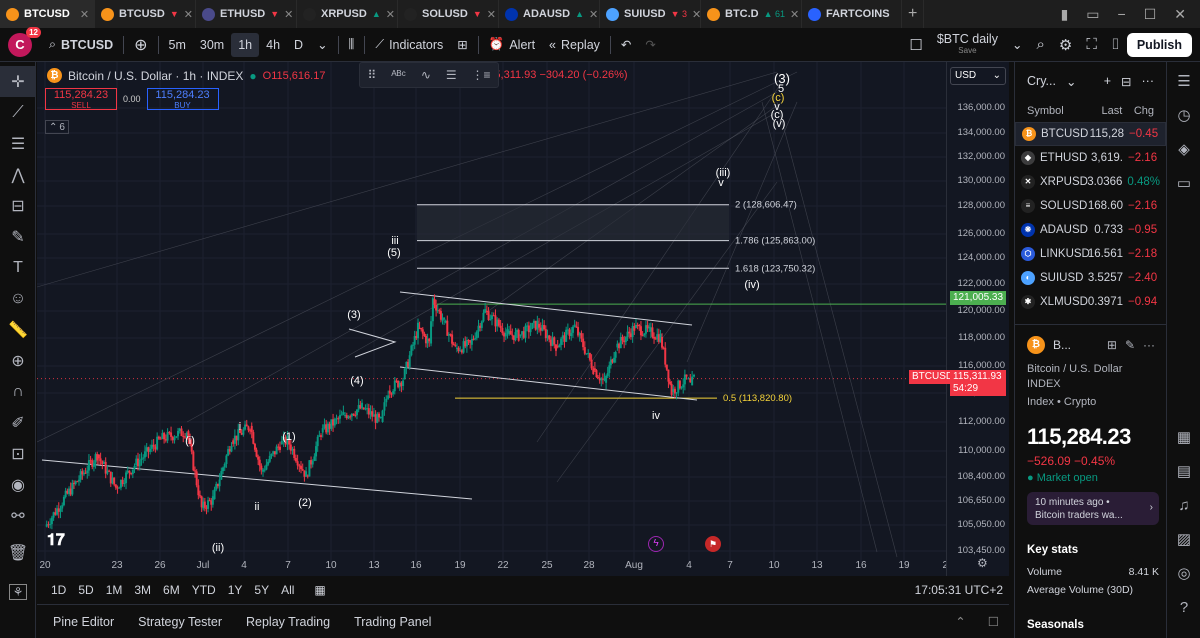  What do you see at coordinates (1065, 45) in the screenshot?
I see `settings-button: ⚙` at bounding box center [1065, 45].